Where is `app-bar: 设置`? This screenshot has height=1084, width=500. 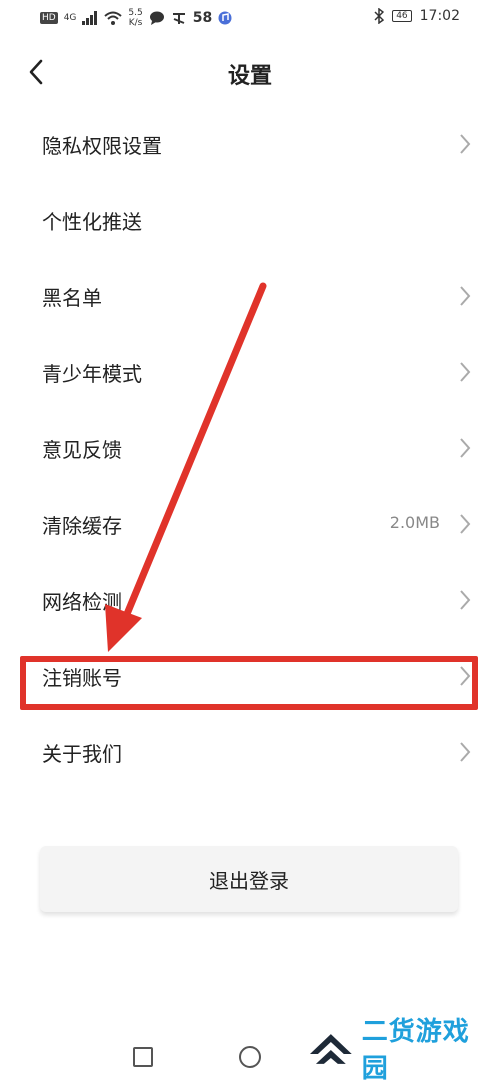
app-bar: 设置 is located at coordinates (250, 71).